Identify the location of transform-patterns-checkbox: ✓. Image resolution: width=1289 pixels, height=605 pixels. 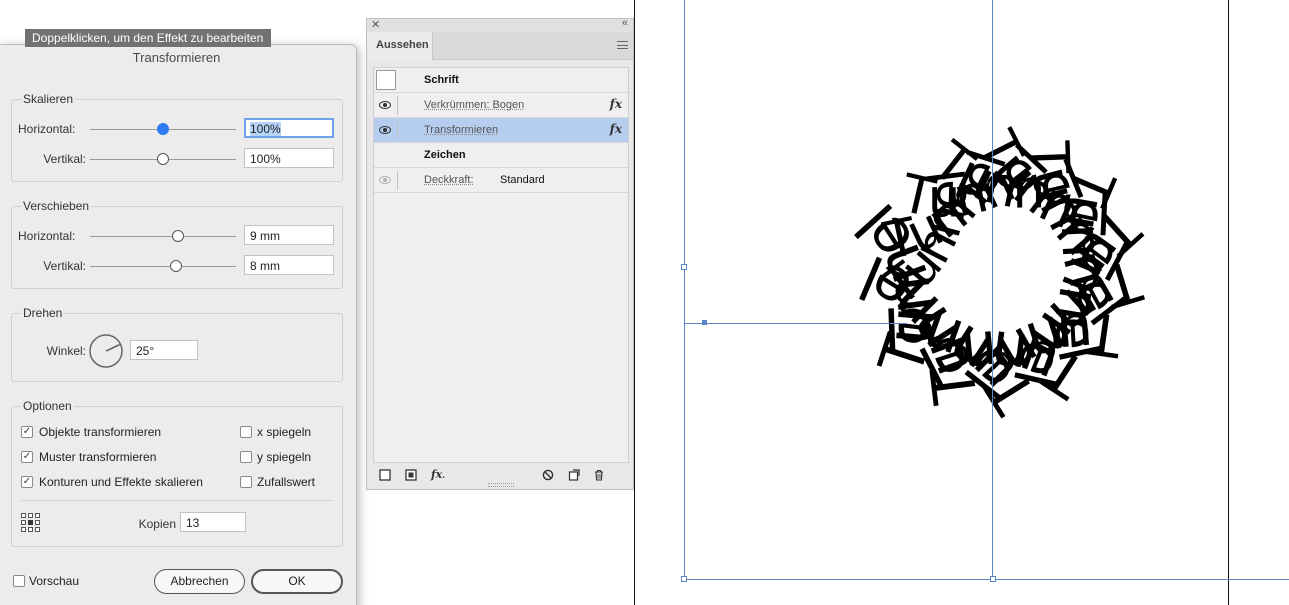
(27, 457).